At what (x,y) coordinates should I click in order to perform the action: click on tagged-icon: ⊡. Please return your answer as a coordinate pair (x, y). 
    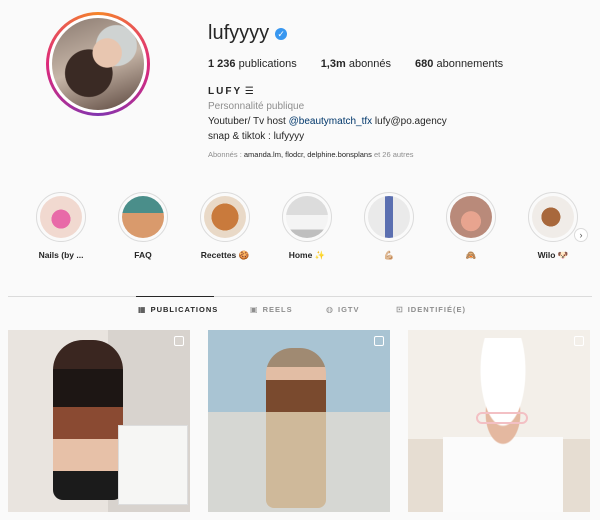
    Looking at the image, I should click on (400, 309).